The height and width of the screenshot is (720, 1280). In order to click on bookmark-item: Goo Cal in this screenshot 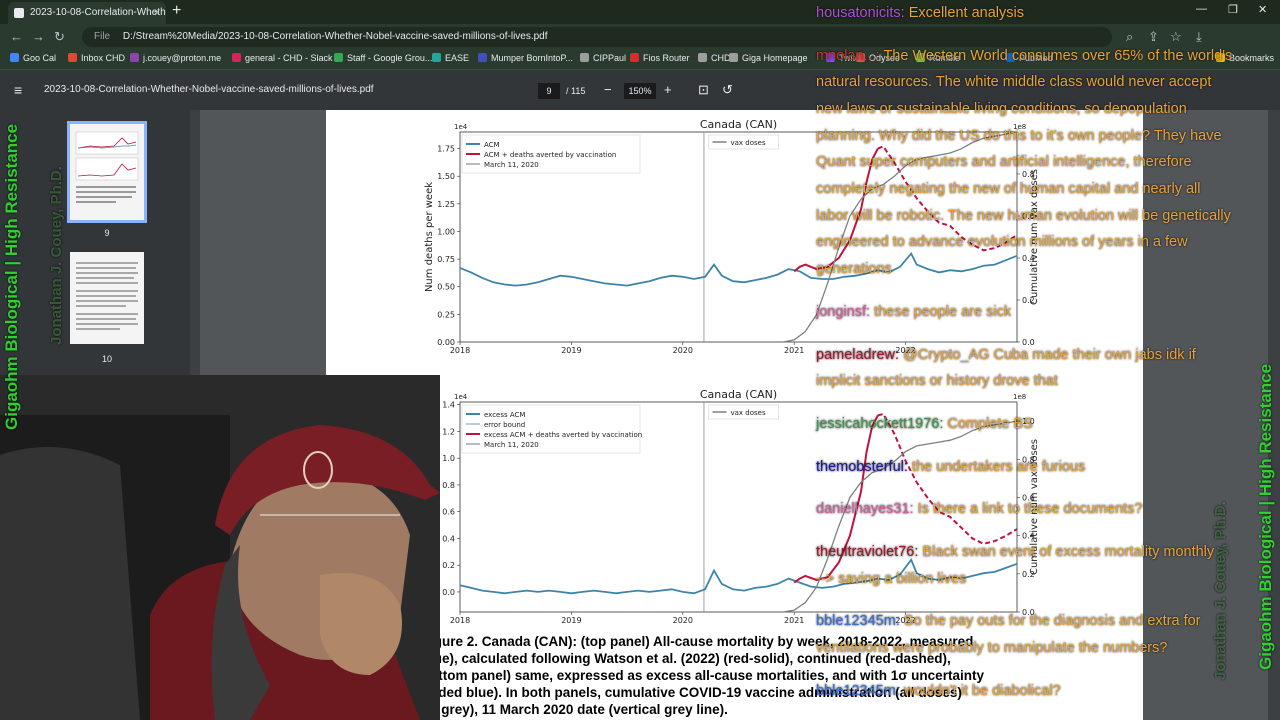, I will do `click(33, 58)`.